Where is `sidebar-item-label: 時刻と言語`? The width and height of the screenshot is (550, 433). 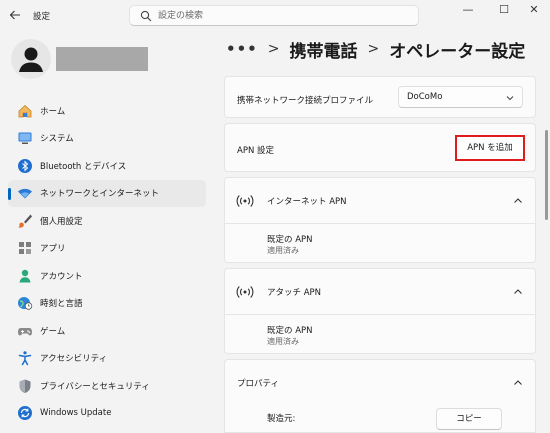 sidebar-item-label: 時刻と言語 is located at coordinates (61, 304).